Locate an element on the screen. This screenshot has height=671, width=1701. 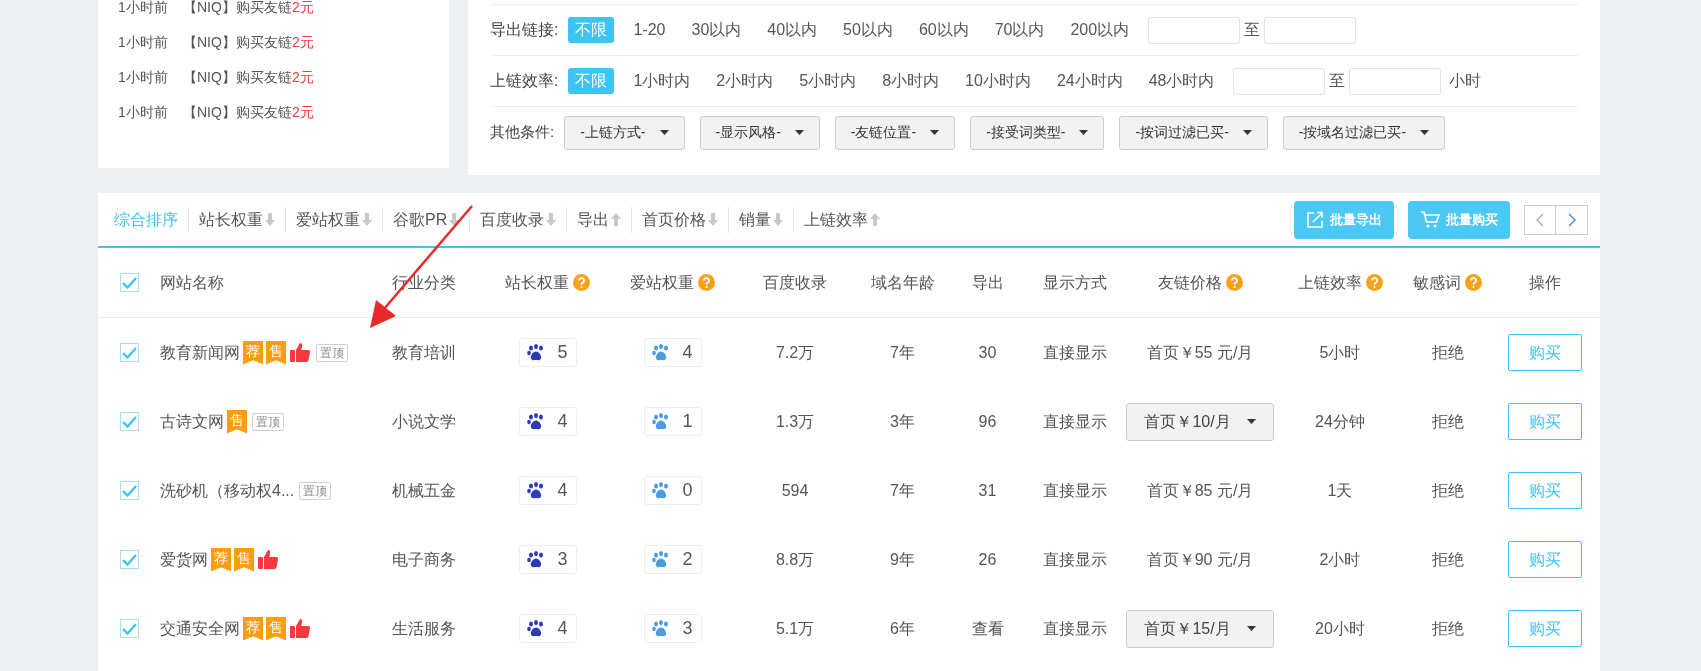
column-header: 百度收录 is located at coordinates (795, 282).